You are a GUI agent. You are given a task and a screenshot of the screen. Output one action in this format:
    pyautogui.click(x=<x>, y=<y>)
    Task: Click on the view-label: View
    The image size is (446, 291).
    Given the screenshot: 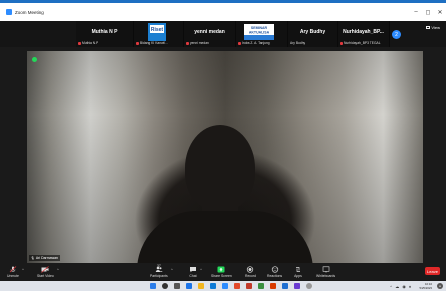 What is the action you would take?
    pyautogui.click(x=435, y=27)
    